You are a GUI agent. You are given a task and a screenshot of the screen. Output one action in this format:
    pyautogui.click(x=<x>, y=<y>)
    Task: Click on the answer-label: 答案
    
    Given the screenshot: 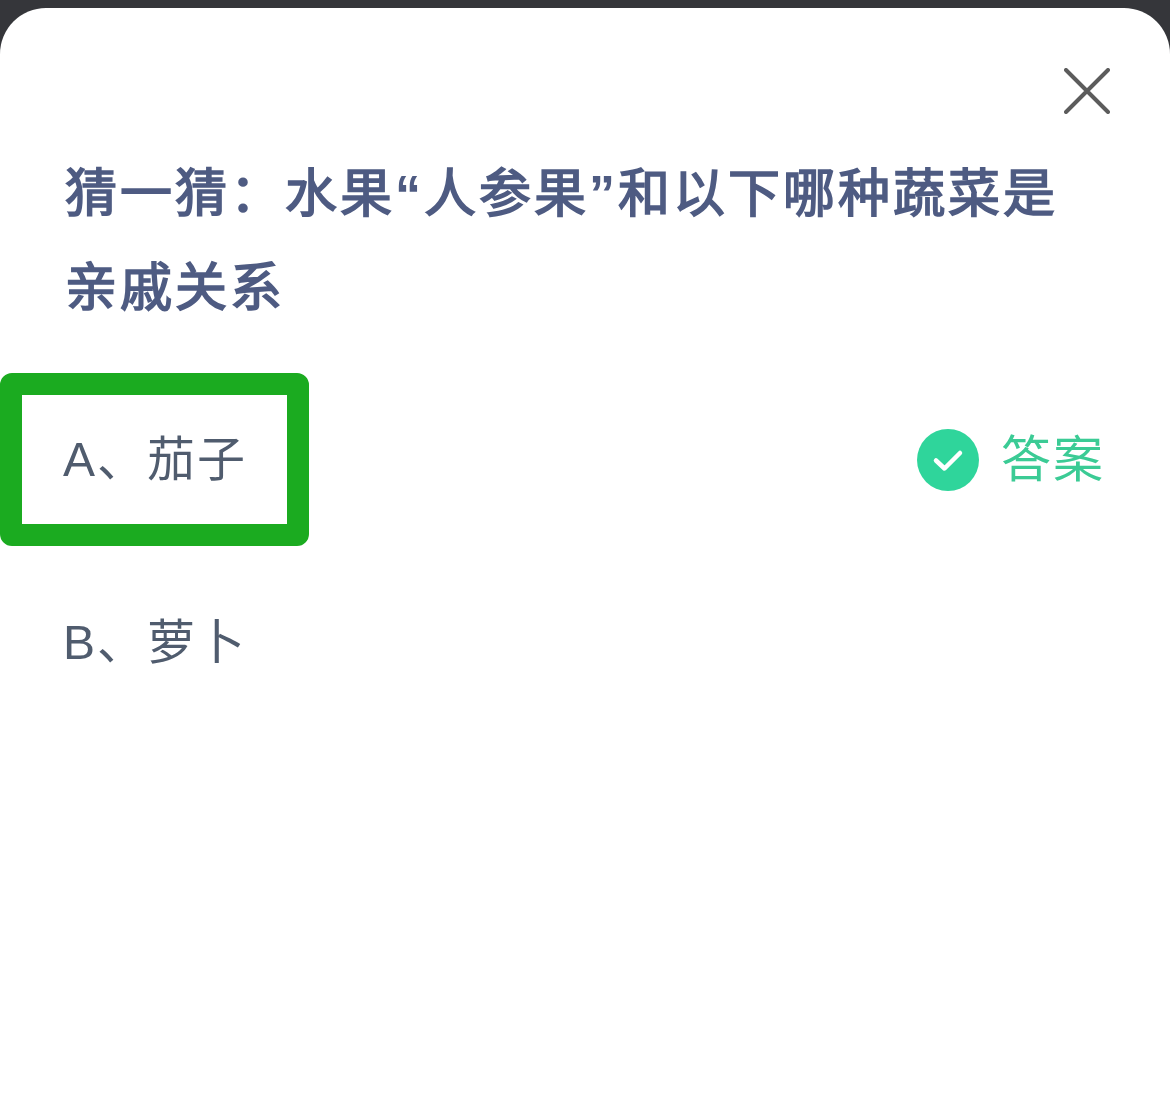 What is the action you would take?
    pyautogui.click(x=1053, y=460)
    